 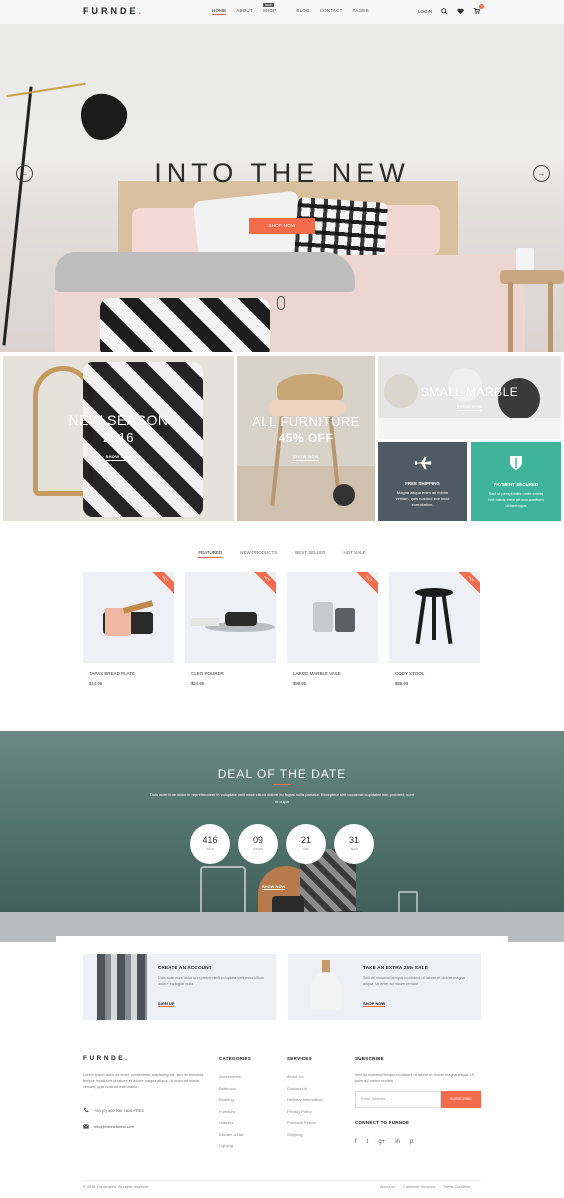 What do you see at coordinates (128, 673) in the screenshot?
I see `product-name: TAPAS BREAD PLATE` at bounding box center [128, 673].